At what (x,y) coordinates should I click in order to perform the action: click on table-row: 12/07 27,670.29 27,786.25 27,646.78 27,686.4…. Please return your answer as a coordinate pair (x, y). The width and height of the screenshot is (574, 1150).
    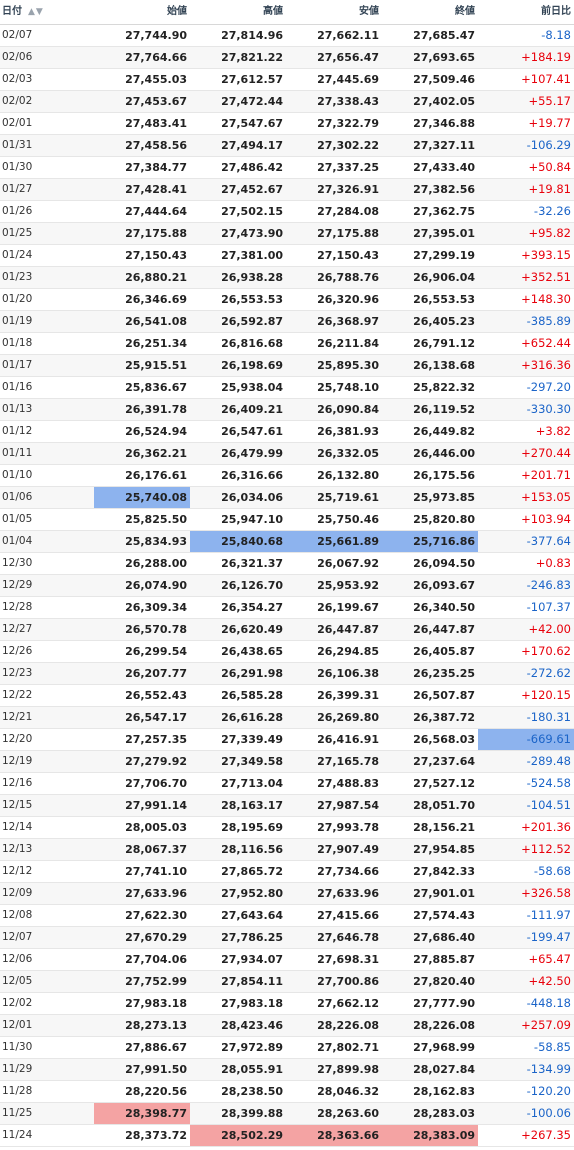
    Looking at the image, I should click on (287, 938).